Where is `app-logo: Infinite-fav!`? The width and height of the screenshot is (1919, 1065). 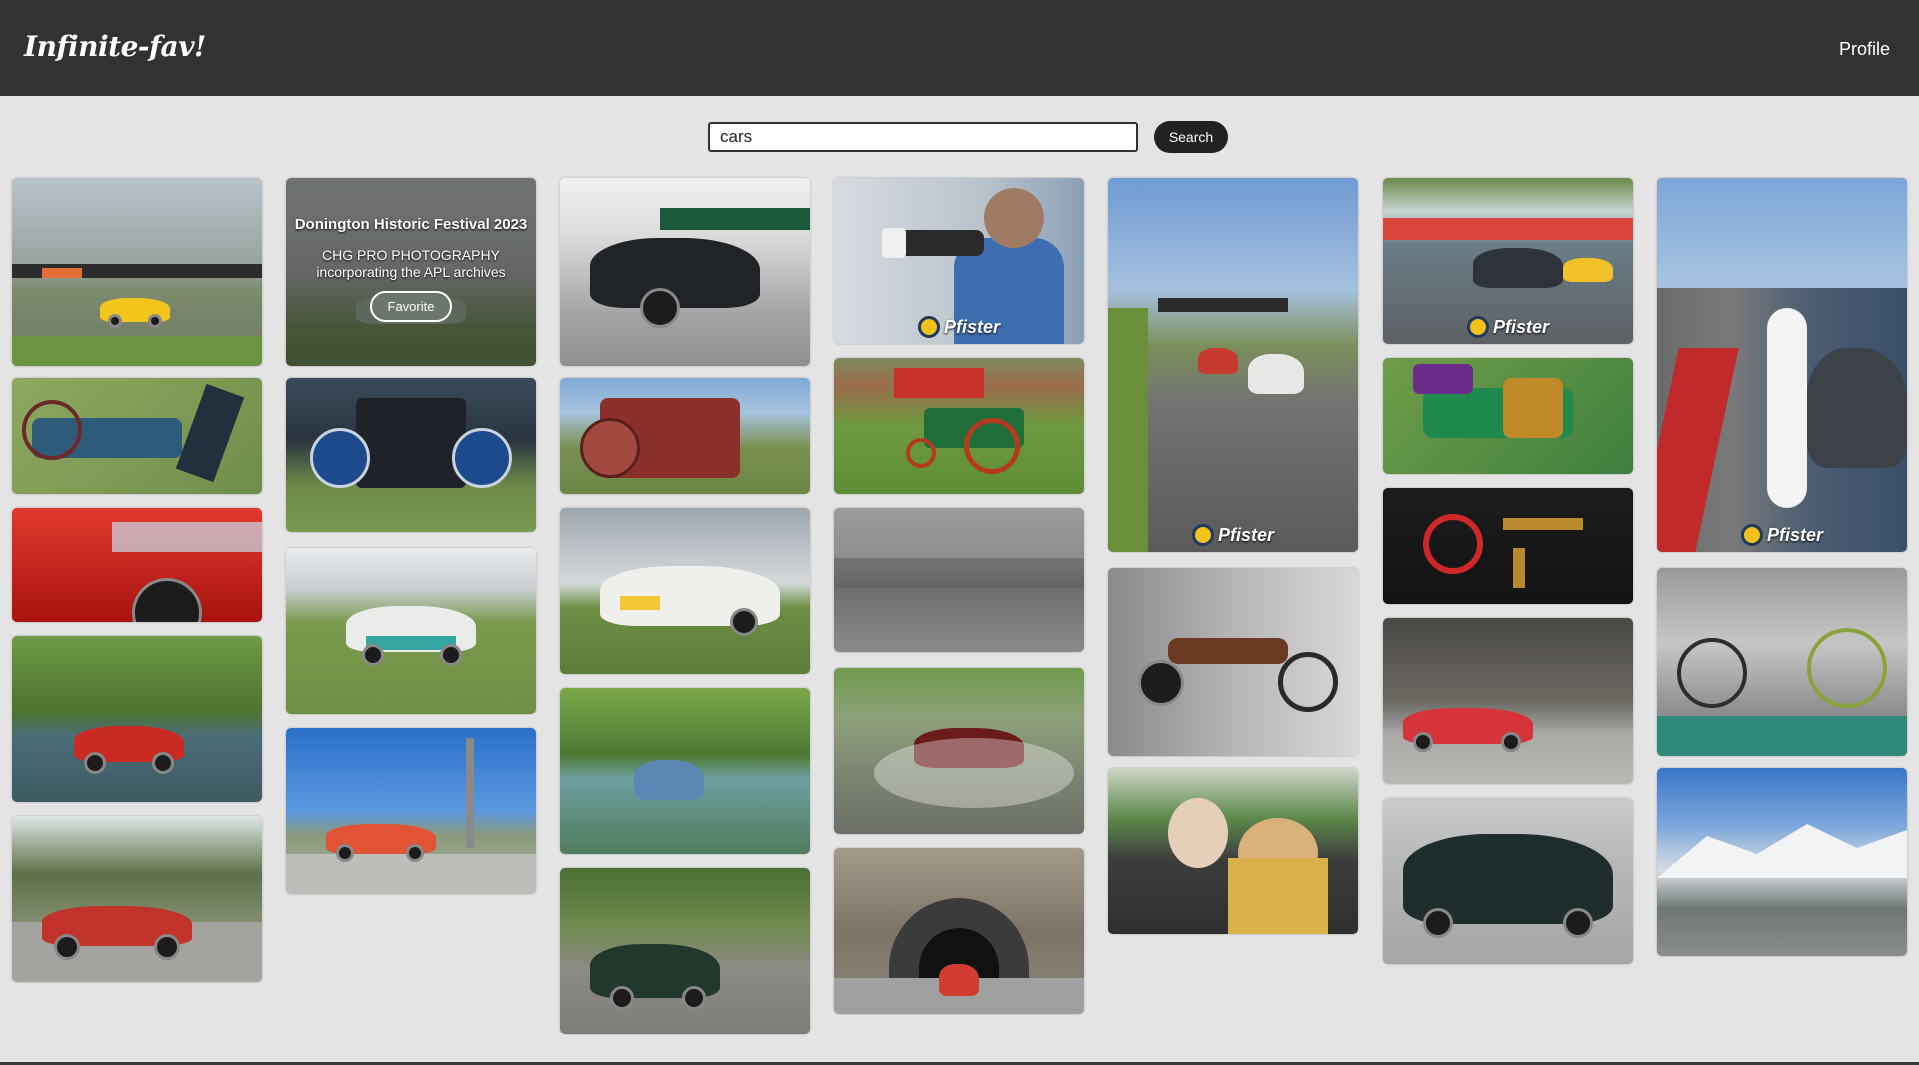 app-logo: Infinite-fav! is located at coordinates (115, 46).